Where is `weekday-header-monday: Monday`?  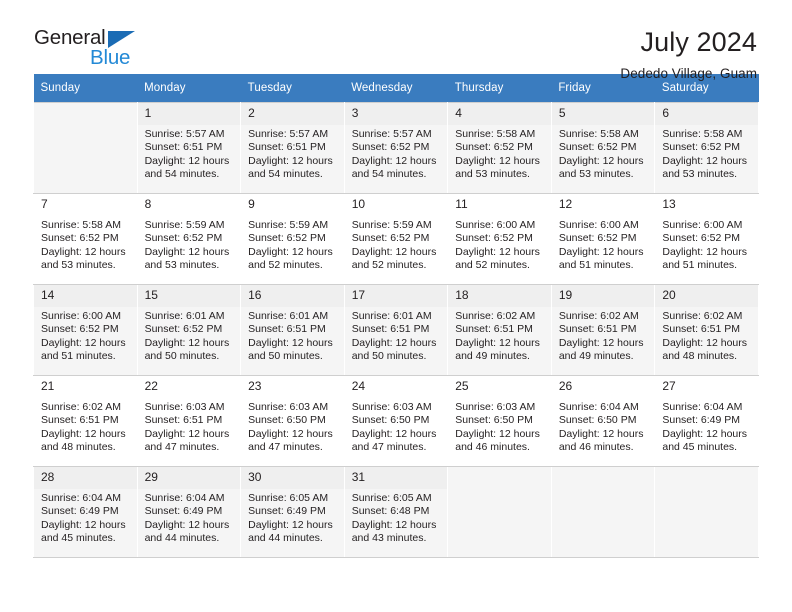 weekday-header-monday: Monday is located at coordinates (189, 88).